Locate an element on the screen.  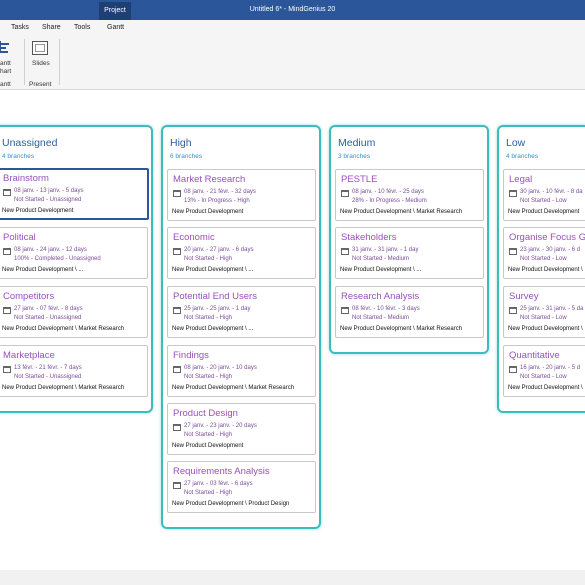
card-path: New Product Development is located at coordinates (208, 446).